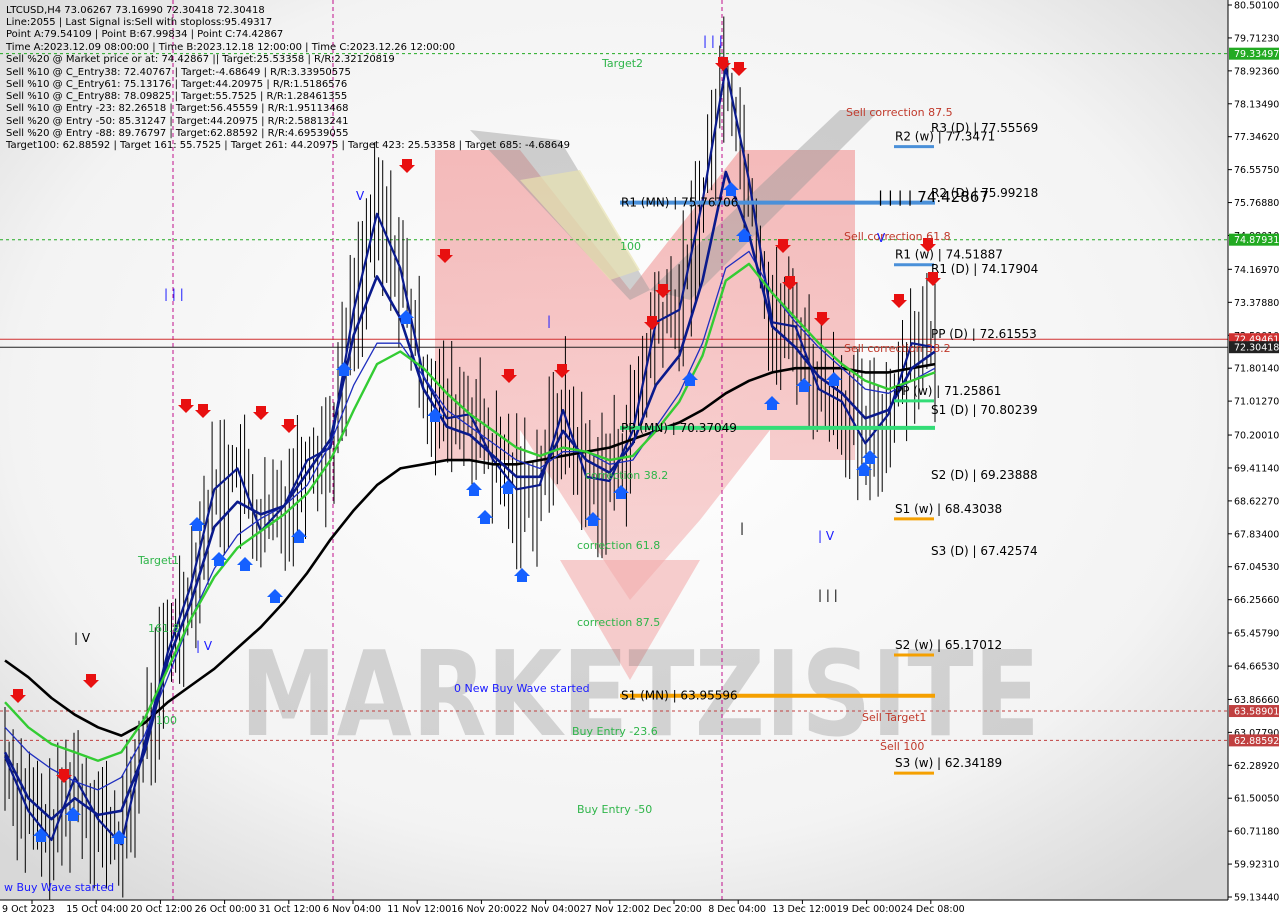 This screenshot has width=1280, height=924. What do you see at coordinates (984, 475) in the screenshot?
I see `level-label-s2-d: S2 (D) | 69.23888` at bounding box center [984, 475].